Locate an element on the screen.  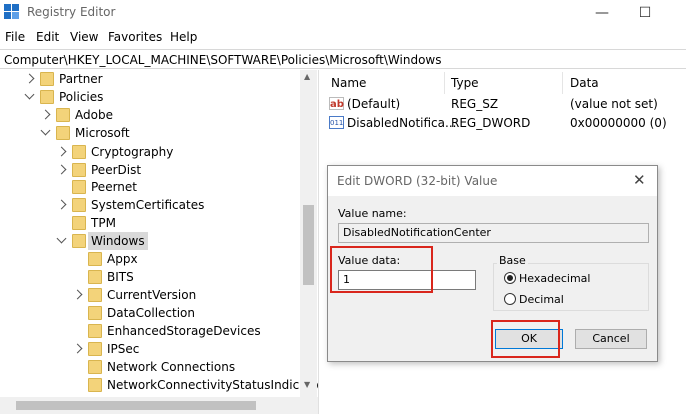
decimal-label: Decimal is located at coordinates (541, 299).